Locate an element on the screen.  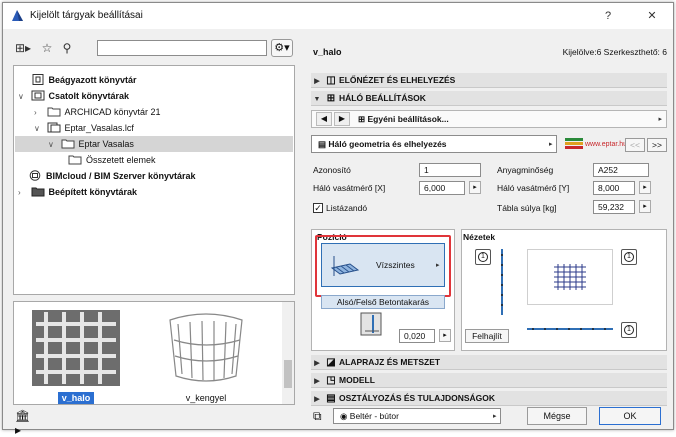
folder-open-icon is located at coordinates (68, 144).